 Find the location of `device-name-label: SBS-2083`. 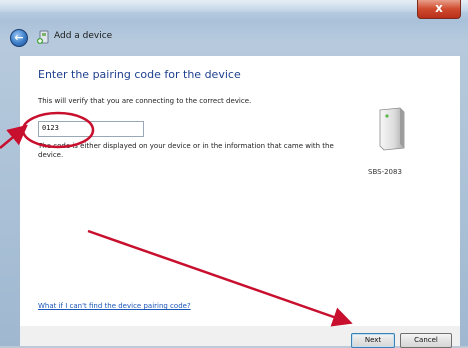

device-name-label: SBS-2083 is located at coordinates (385, 172).